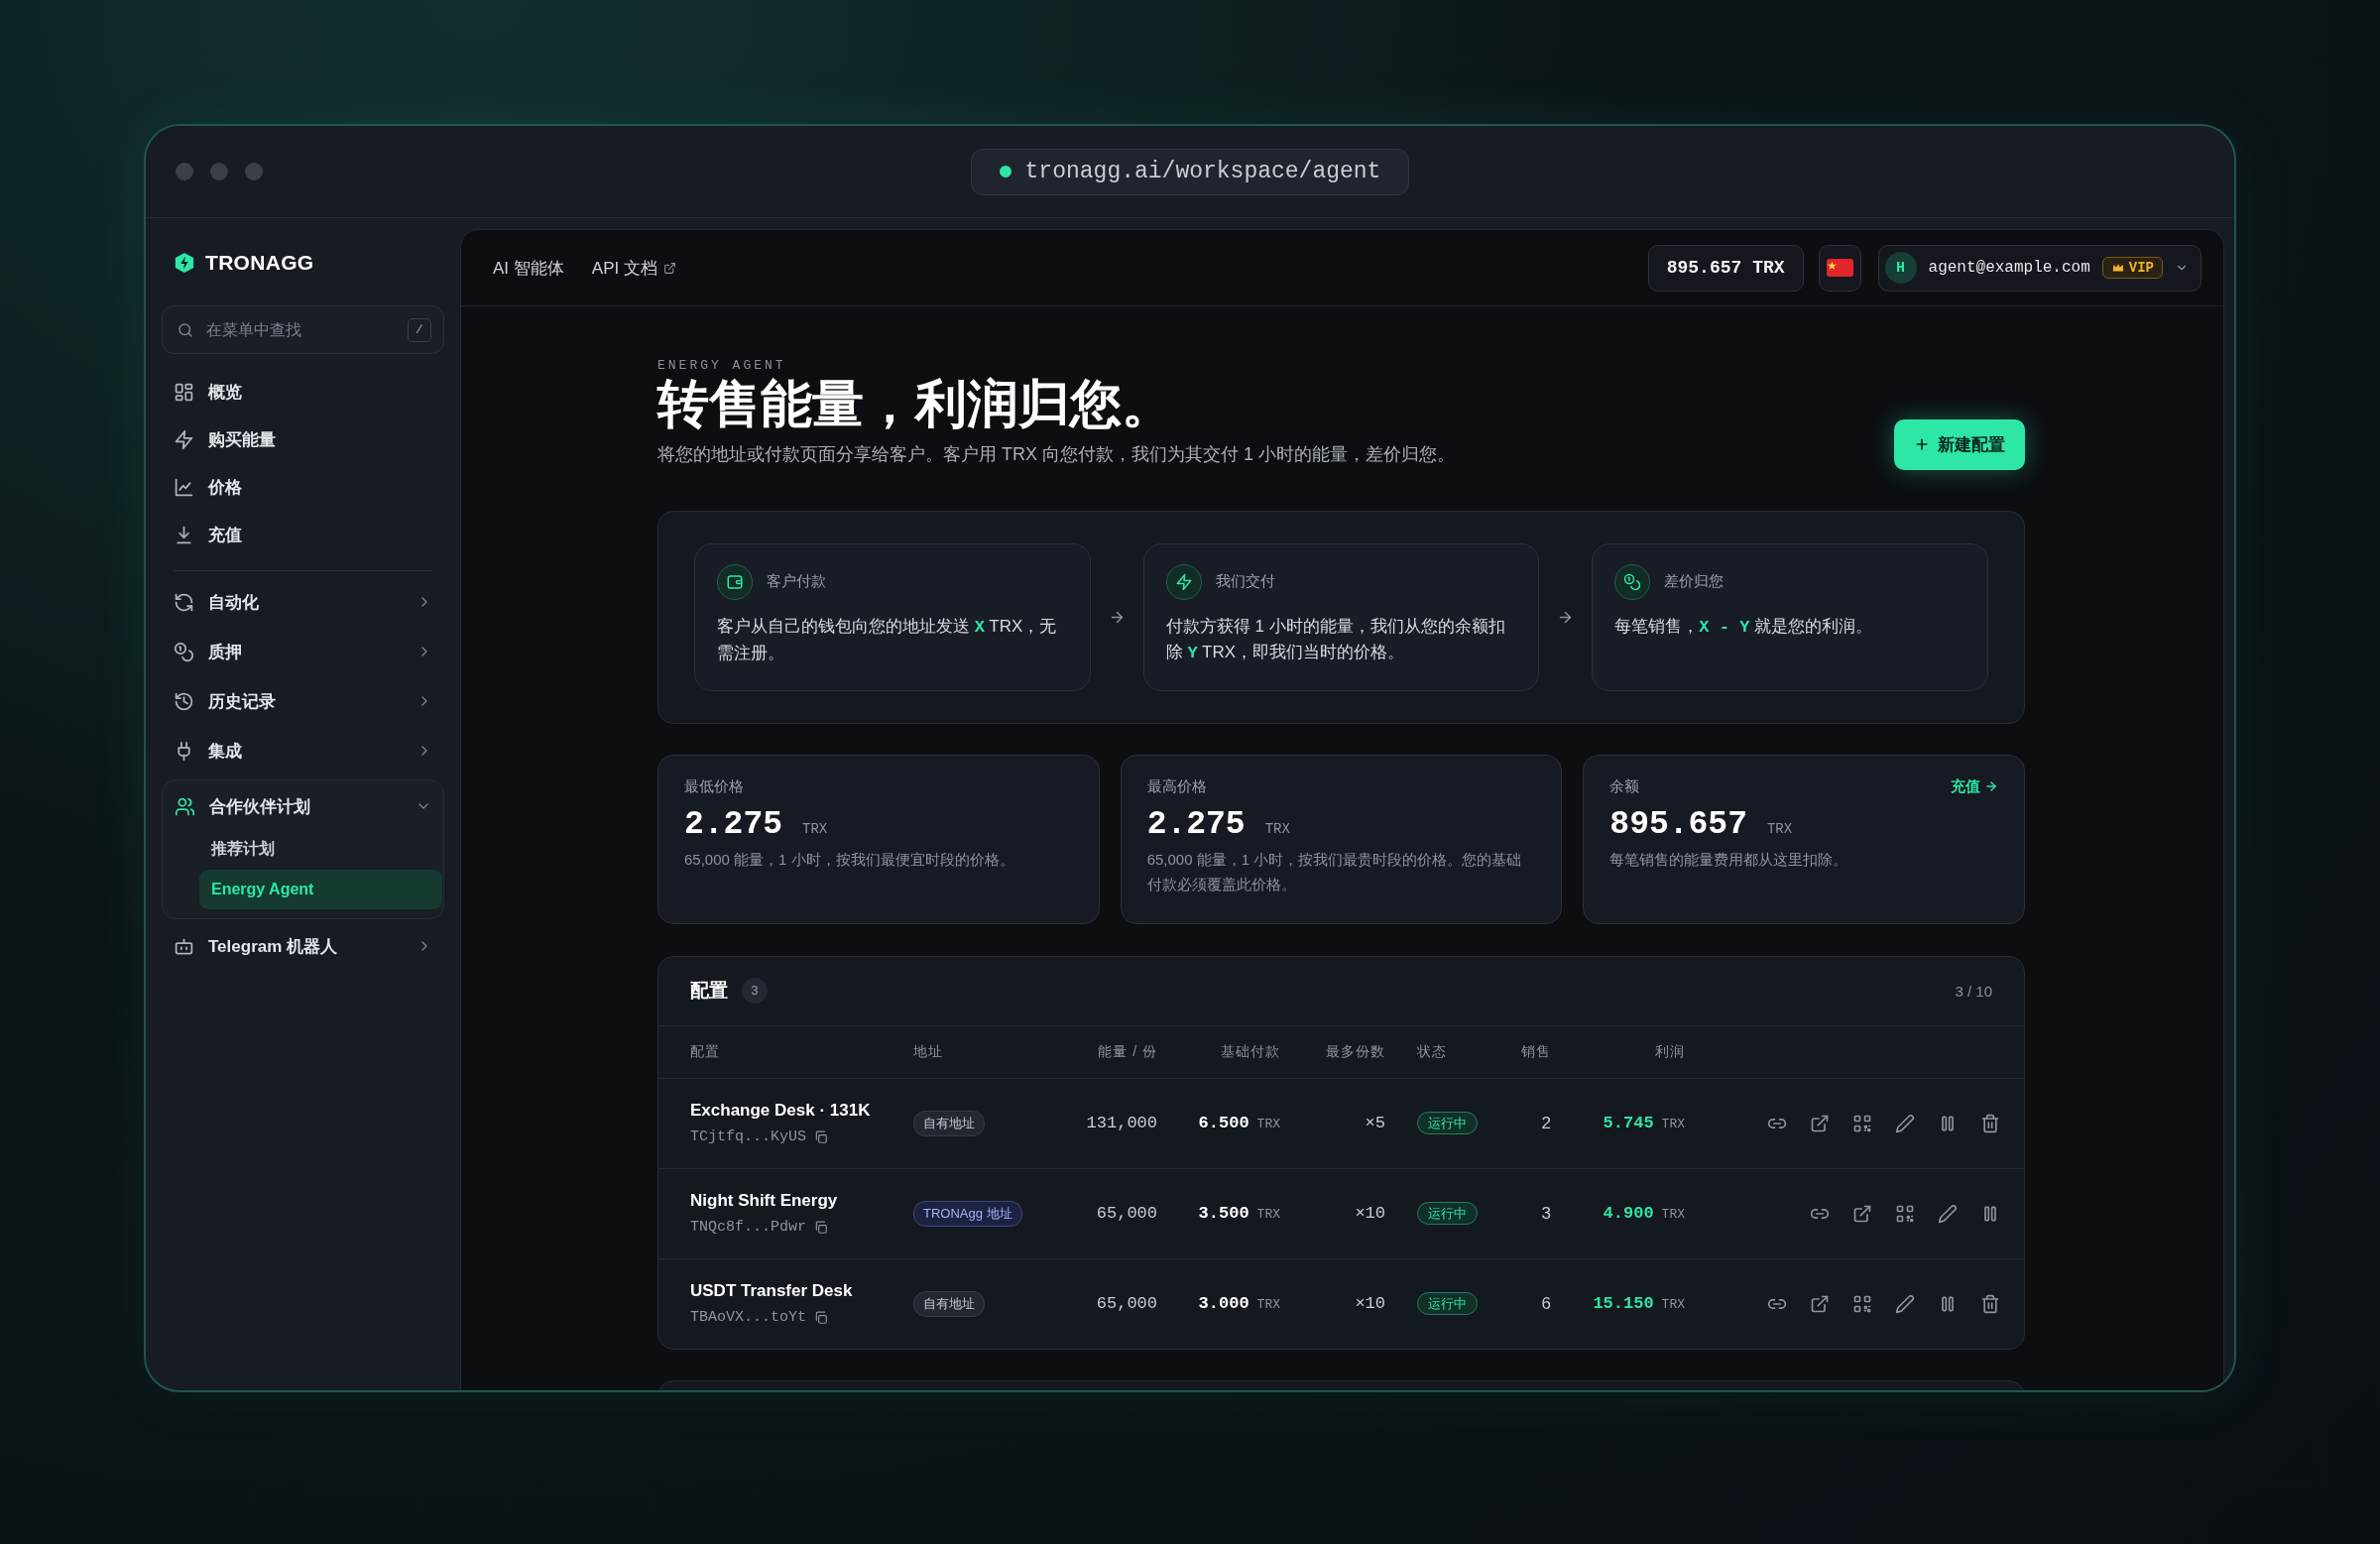 The width and height of the screenshot is (2380, 1544). Describe the element at coordinates (1245, 582) in the screenshot. I see `step-title: 我们交付` at that location.